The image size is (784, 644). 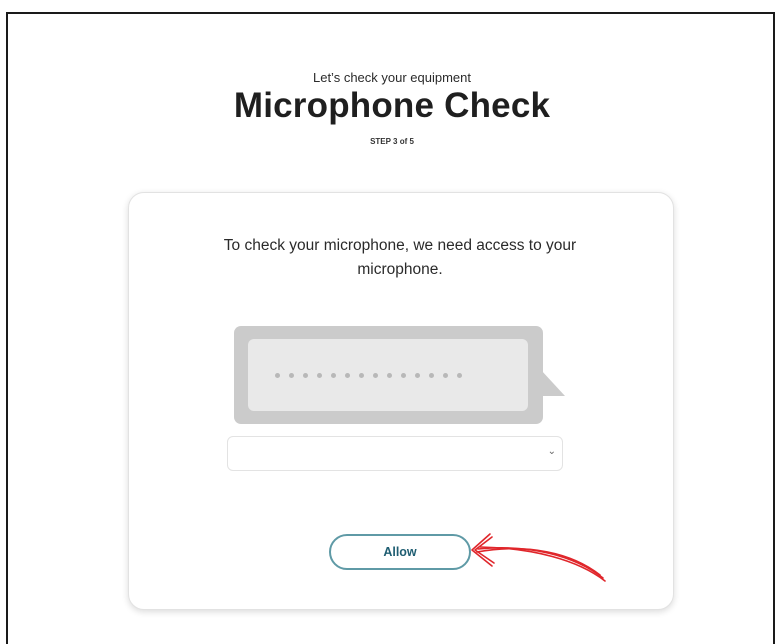 What do you see at coordinates (553, 383) in the screenshot?
I see `speech-bubble-tail` at bounding box center [553, 383].